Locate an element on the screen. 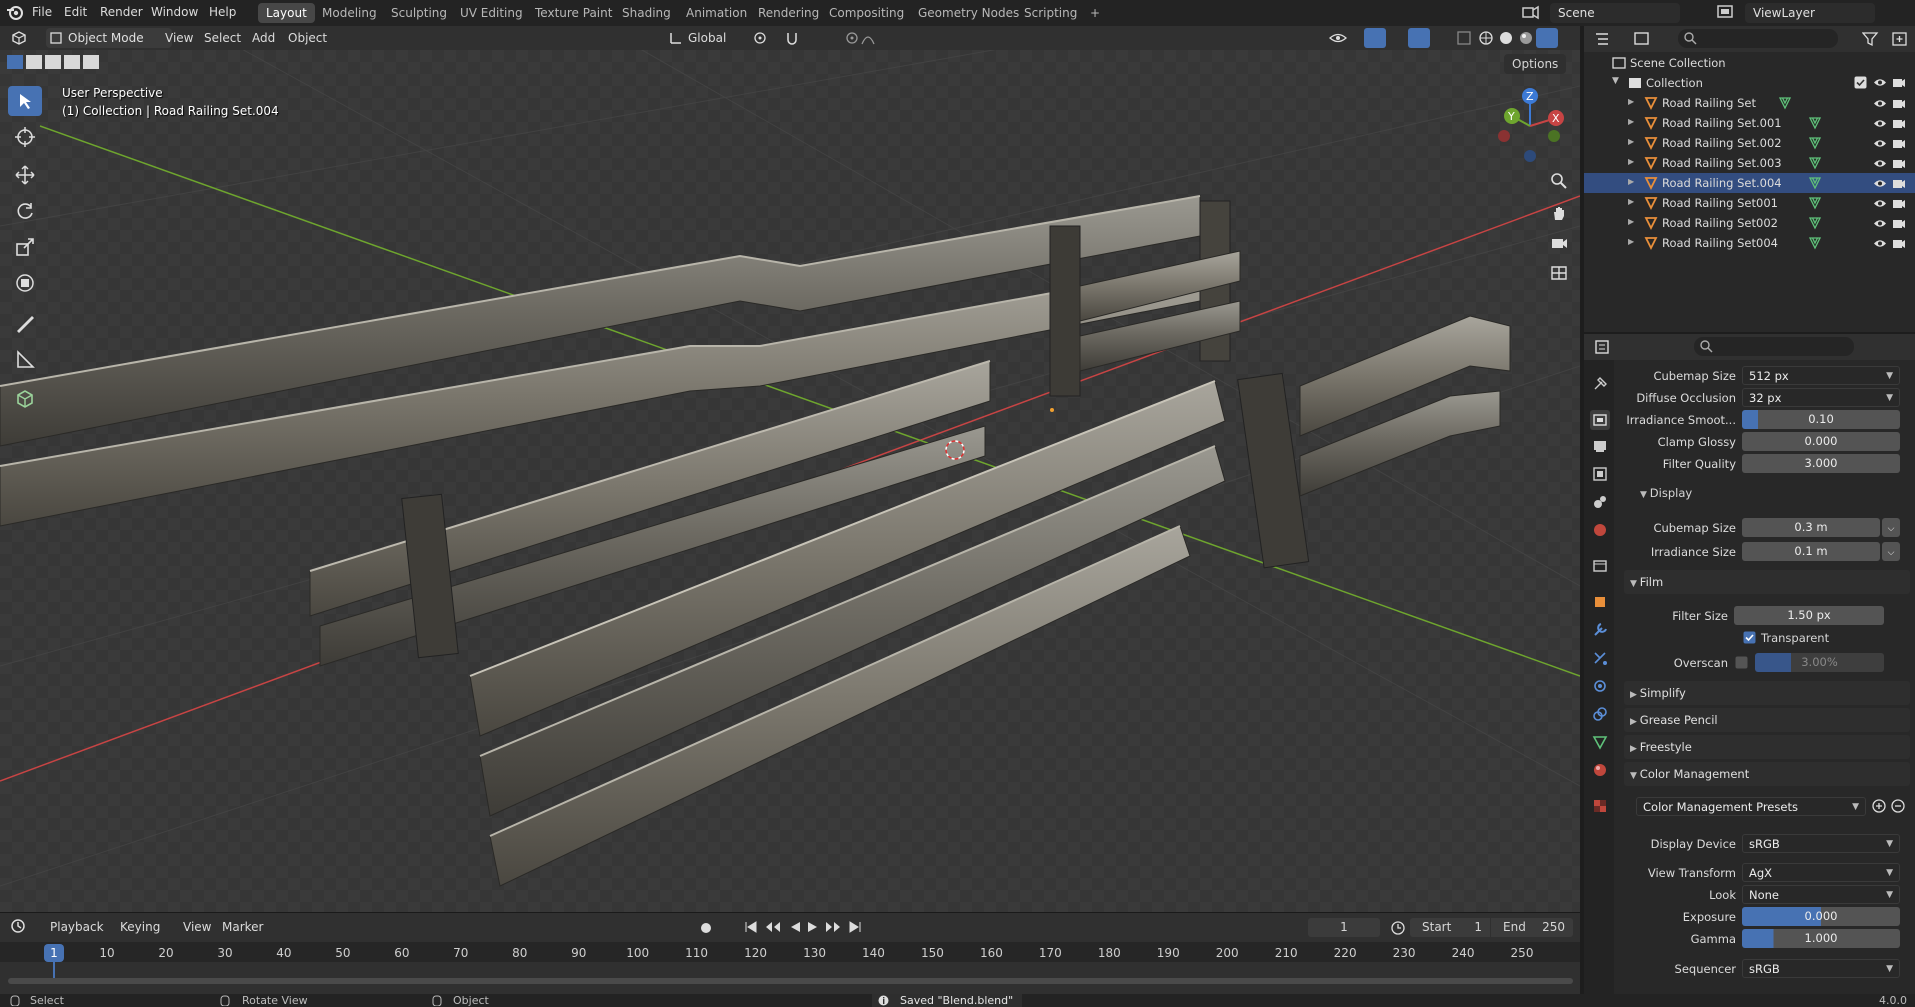  jump-keyframe-back-icon is located at coordinates (773, 927).